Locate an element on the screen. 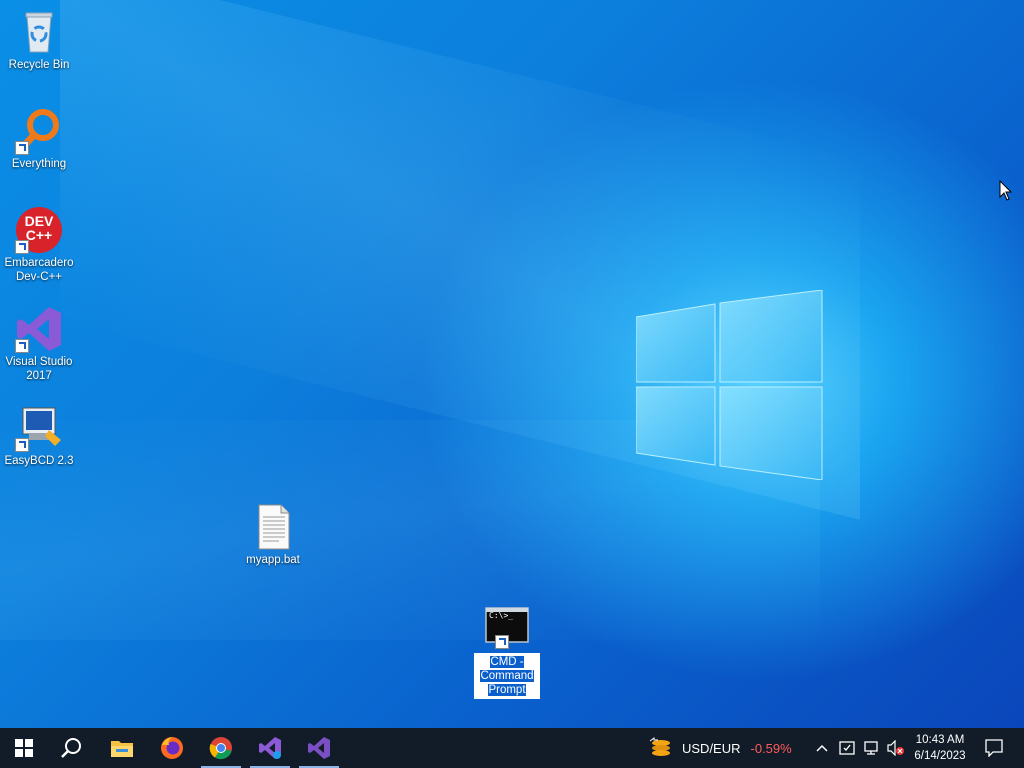 The width and height of the screenshot is (1024, 768). tray-network is located at coordinates (871, 748).